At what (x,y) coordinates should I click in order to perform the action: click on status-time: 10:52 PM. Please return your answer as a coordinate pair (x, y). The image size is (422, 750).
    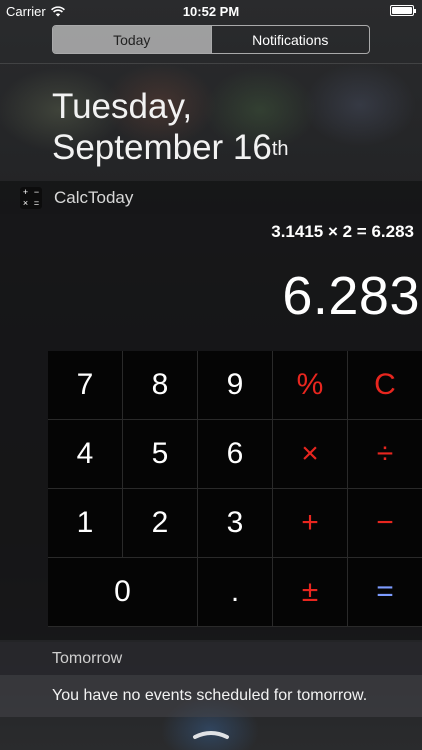
    Looking at the image, I should click on (211, 11).